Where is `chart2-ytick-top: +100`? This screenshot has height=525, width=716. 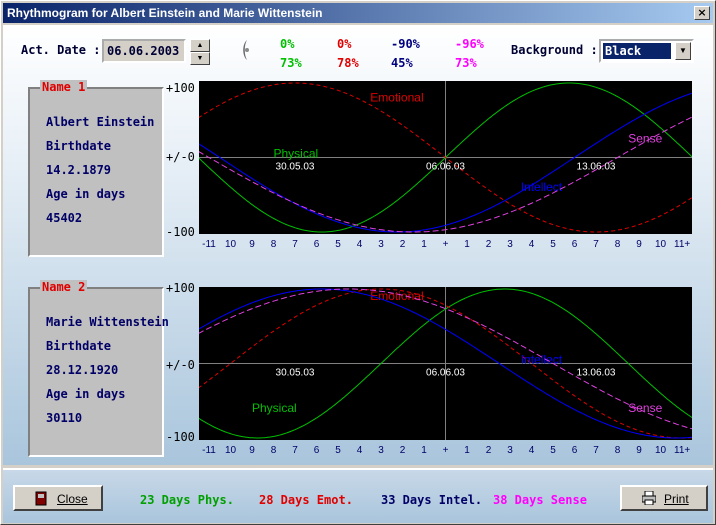
chart2-ytick-top: +100 is located at coordinates (180, 288).